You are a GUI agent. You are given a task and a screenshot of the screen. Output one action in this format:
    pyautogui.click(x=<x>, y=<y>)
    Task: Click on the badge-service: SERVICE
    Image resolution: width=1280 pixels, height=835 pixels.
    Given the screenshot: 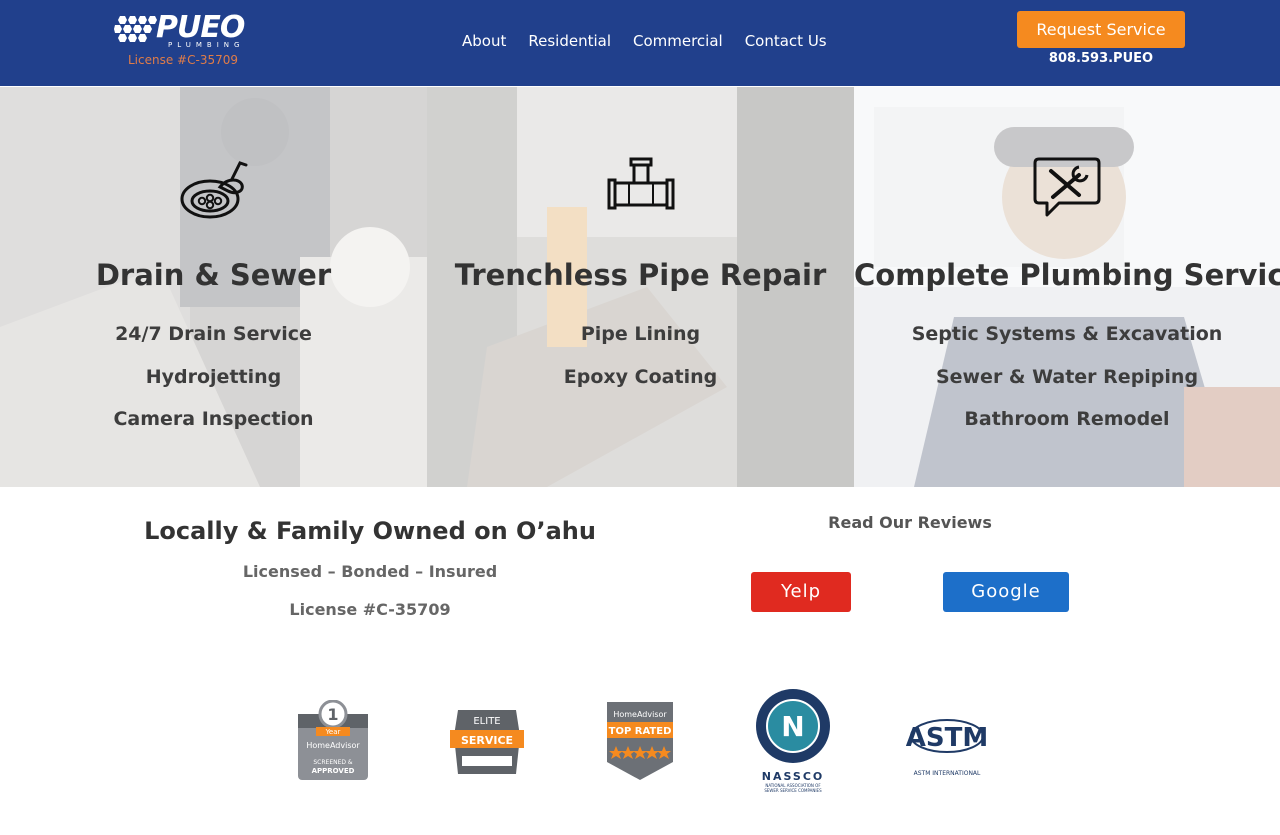 What is the action you would take?
    pyautogui.click(x=487, y=740)
    